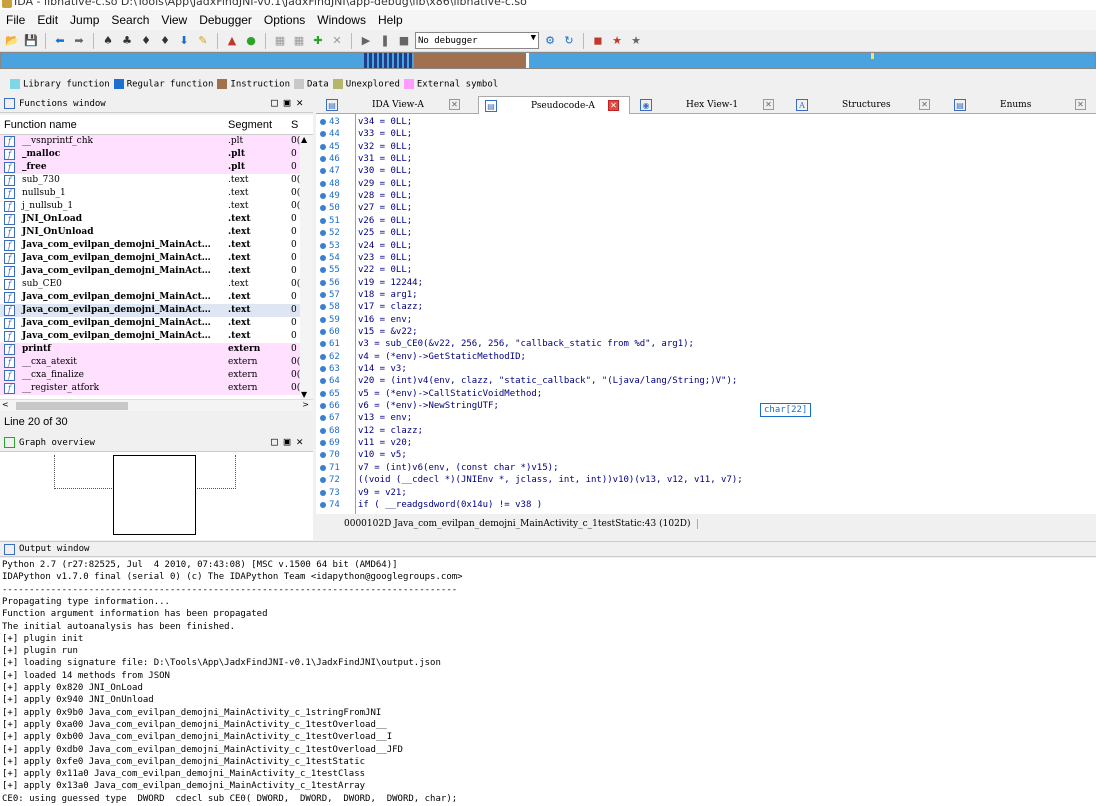 The width and height of the screenshot is (1096, 806). Describe the element at coordinates (706, 394) in the screenshot. I see `code-line: 65 v5 = (*env)->CallStaticVoidMethod;` at that location.